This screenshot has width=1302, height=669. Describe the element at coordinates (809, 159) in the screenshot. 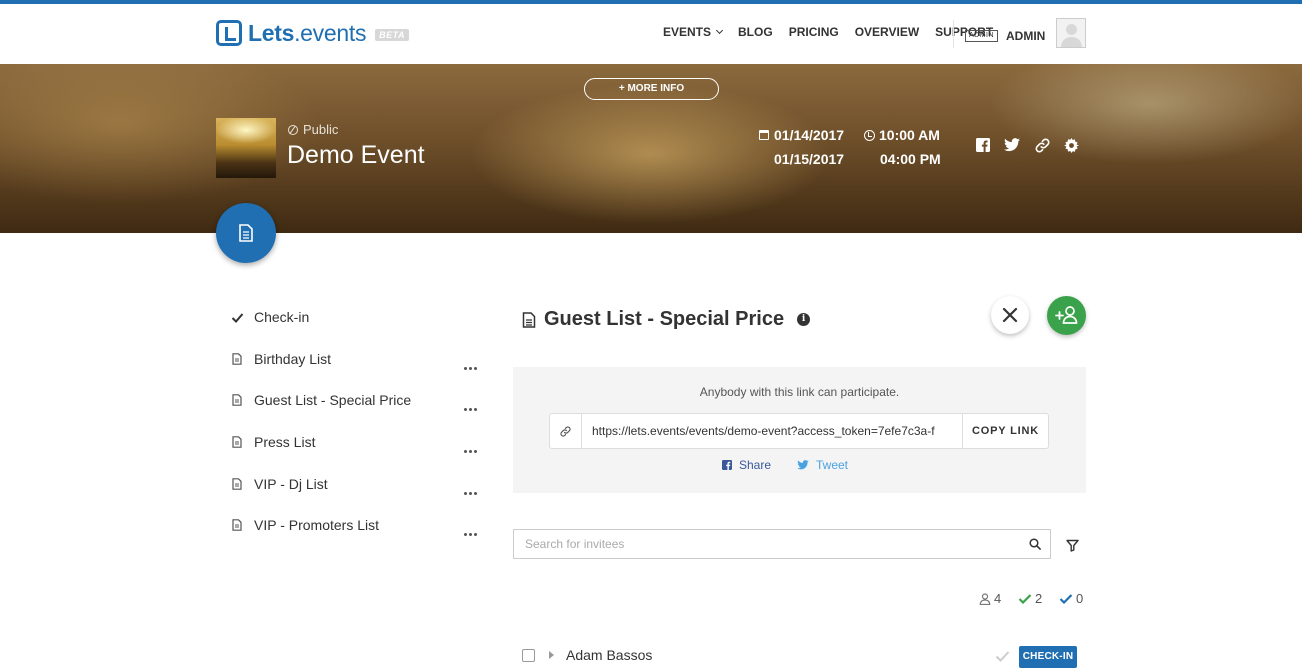

I see `end-date: 01/15/2017` at that location.